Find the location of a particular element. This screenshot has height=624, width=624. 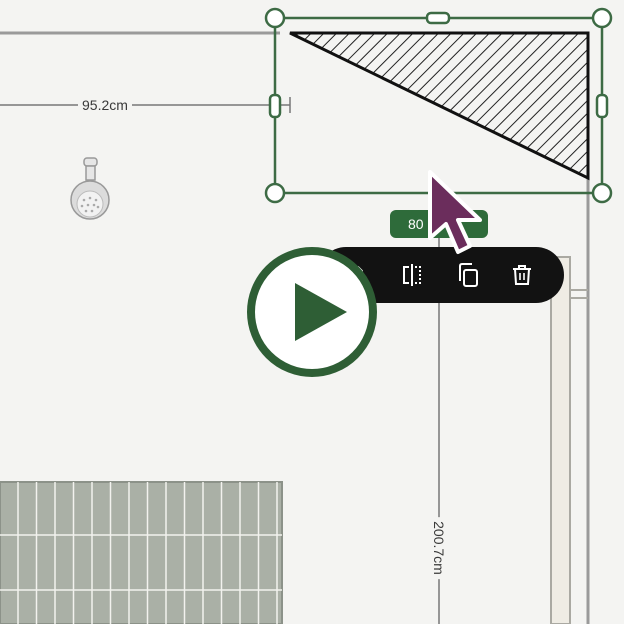

resize-handle-top-left is located at coordinates (275, 18).